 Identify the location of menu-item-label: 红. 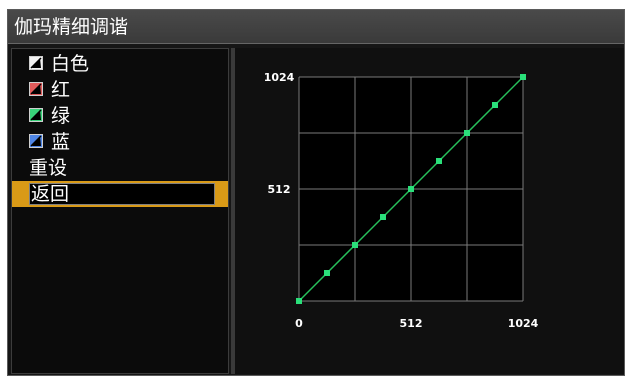
(61, 90).